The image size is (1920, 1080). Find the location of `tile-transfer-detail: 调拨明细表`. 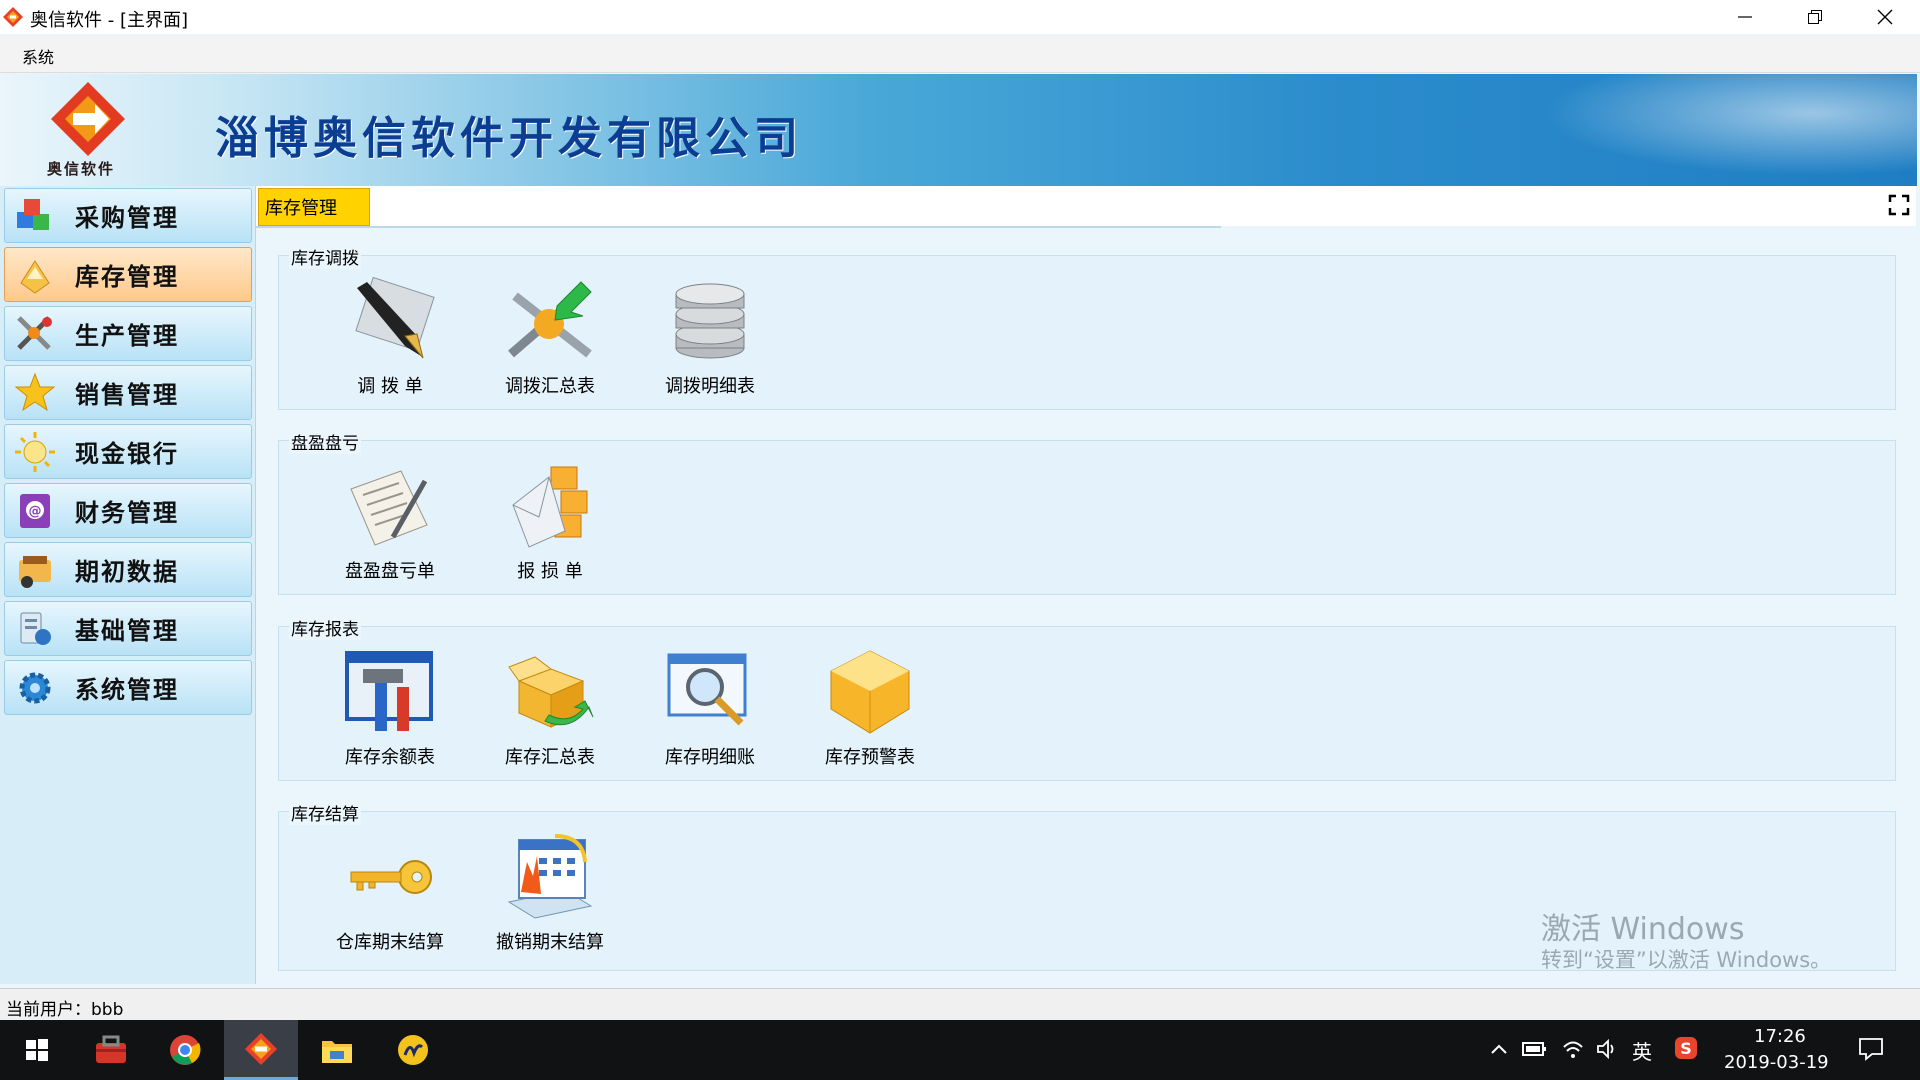

tile-transfer-detail: 调拨明细表 is located at coordinates (705, 331).